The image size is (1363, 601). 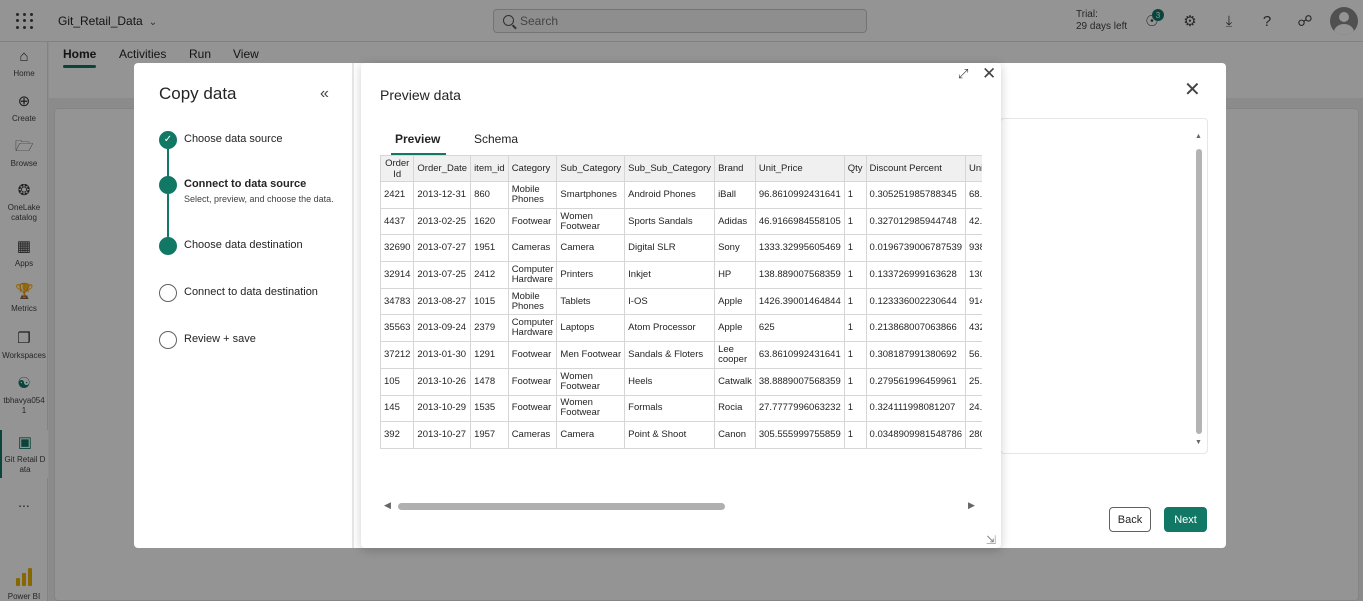 What do you see at coordinates (489, 248) in the screenshot?
I see `table-cell: 1951` at bounding box center [489, 248].